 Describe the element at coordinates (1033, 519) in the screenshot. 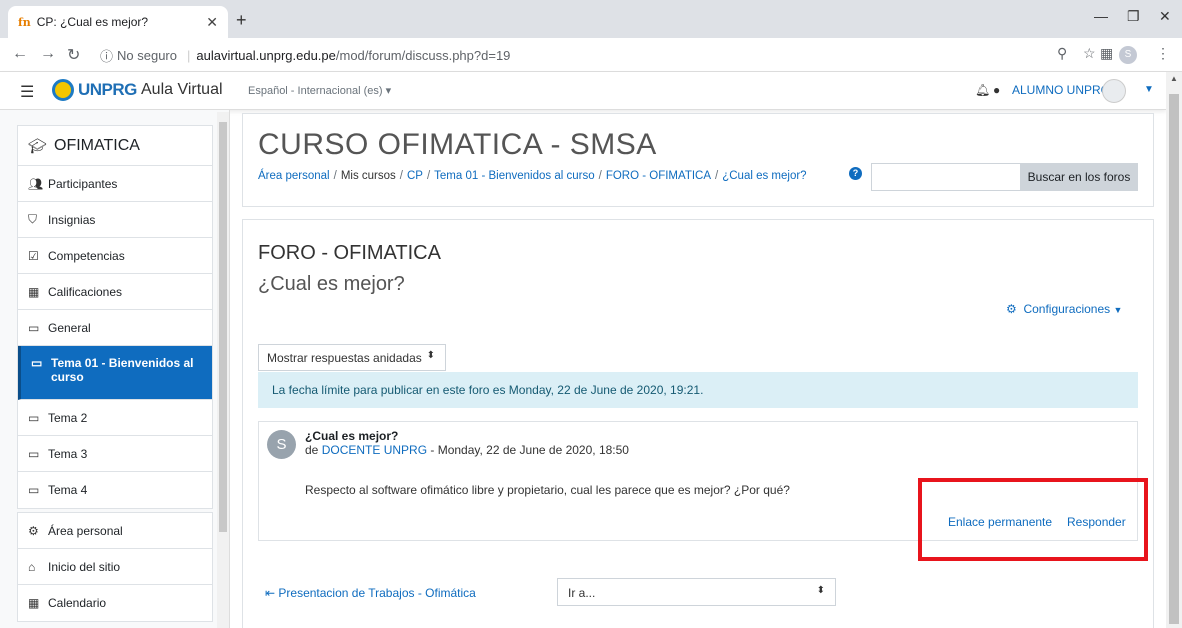

I see `highlight-box` at that location.